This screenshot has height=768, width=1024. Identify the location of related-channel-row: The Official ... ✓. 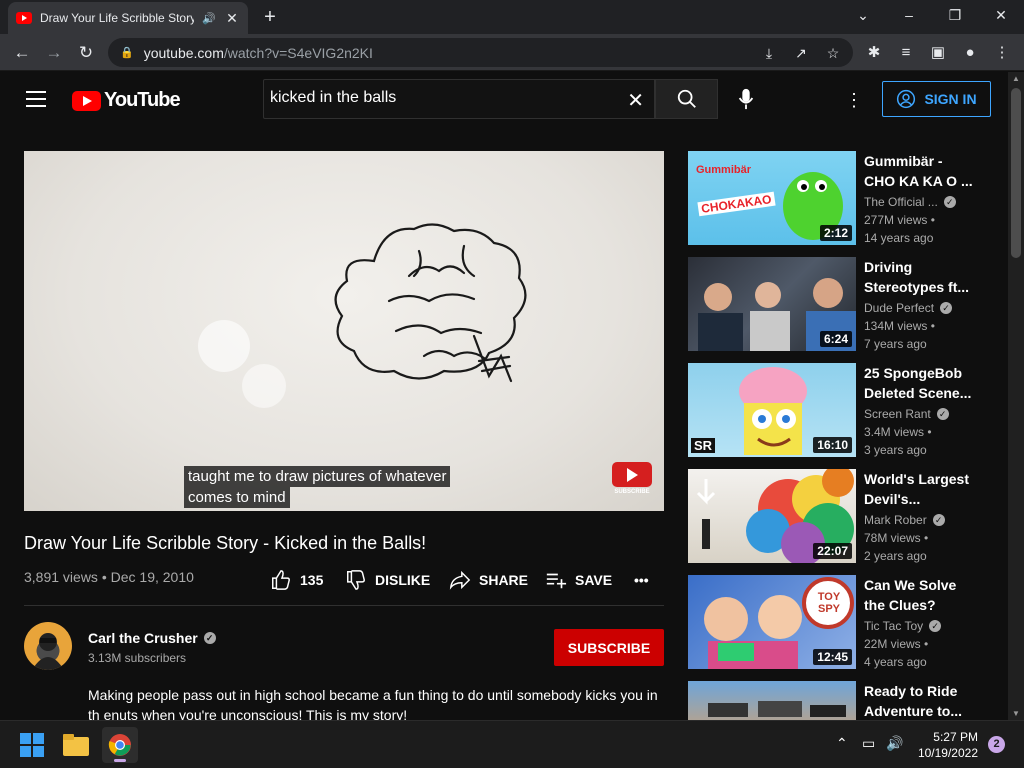
(910, 202).